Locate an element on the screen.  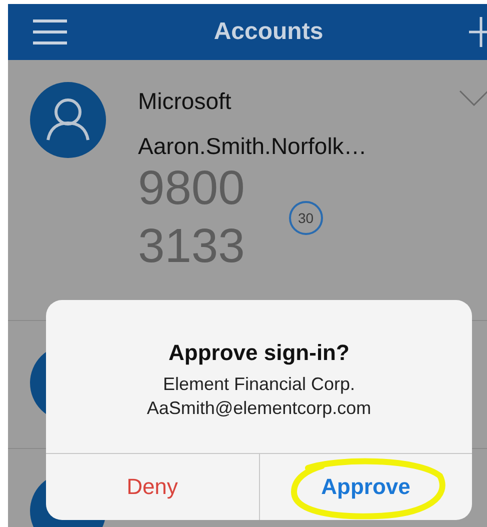
menu-icon is located at coordinates (50, 32).